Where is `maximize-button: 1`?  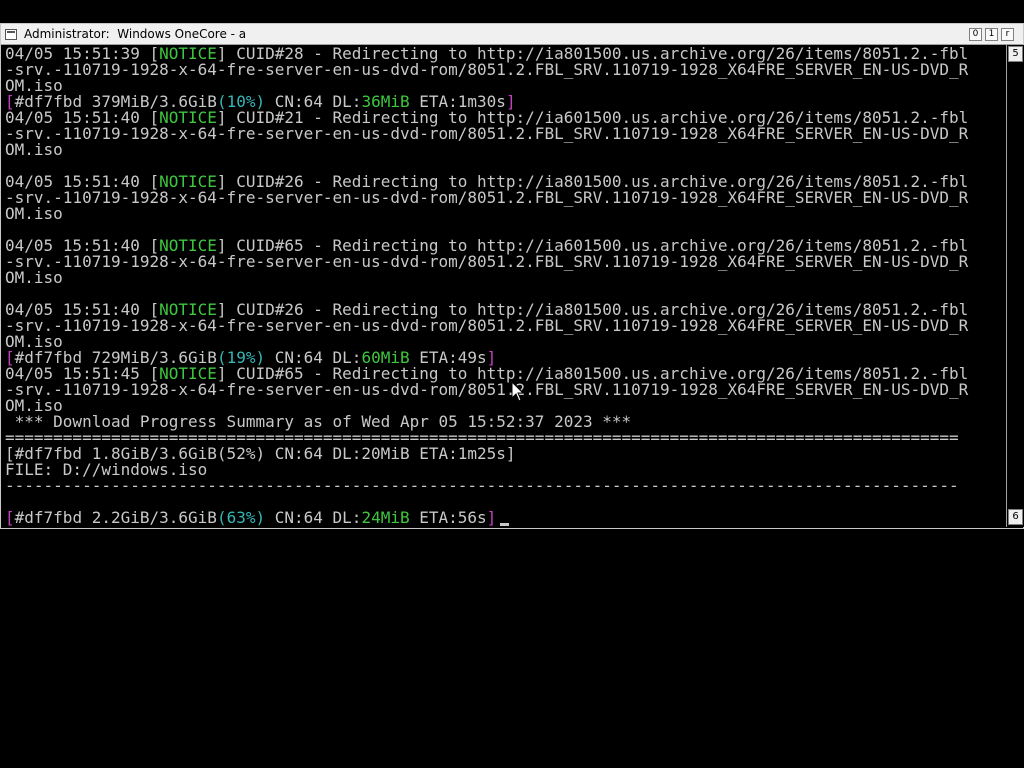
maximize-button: 1 is located at coordinates (991, 34).